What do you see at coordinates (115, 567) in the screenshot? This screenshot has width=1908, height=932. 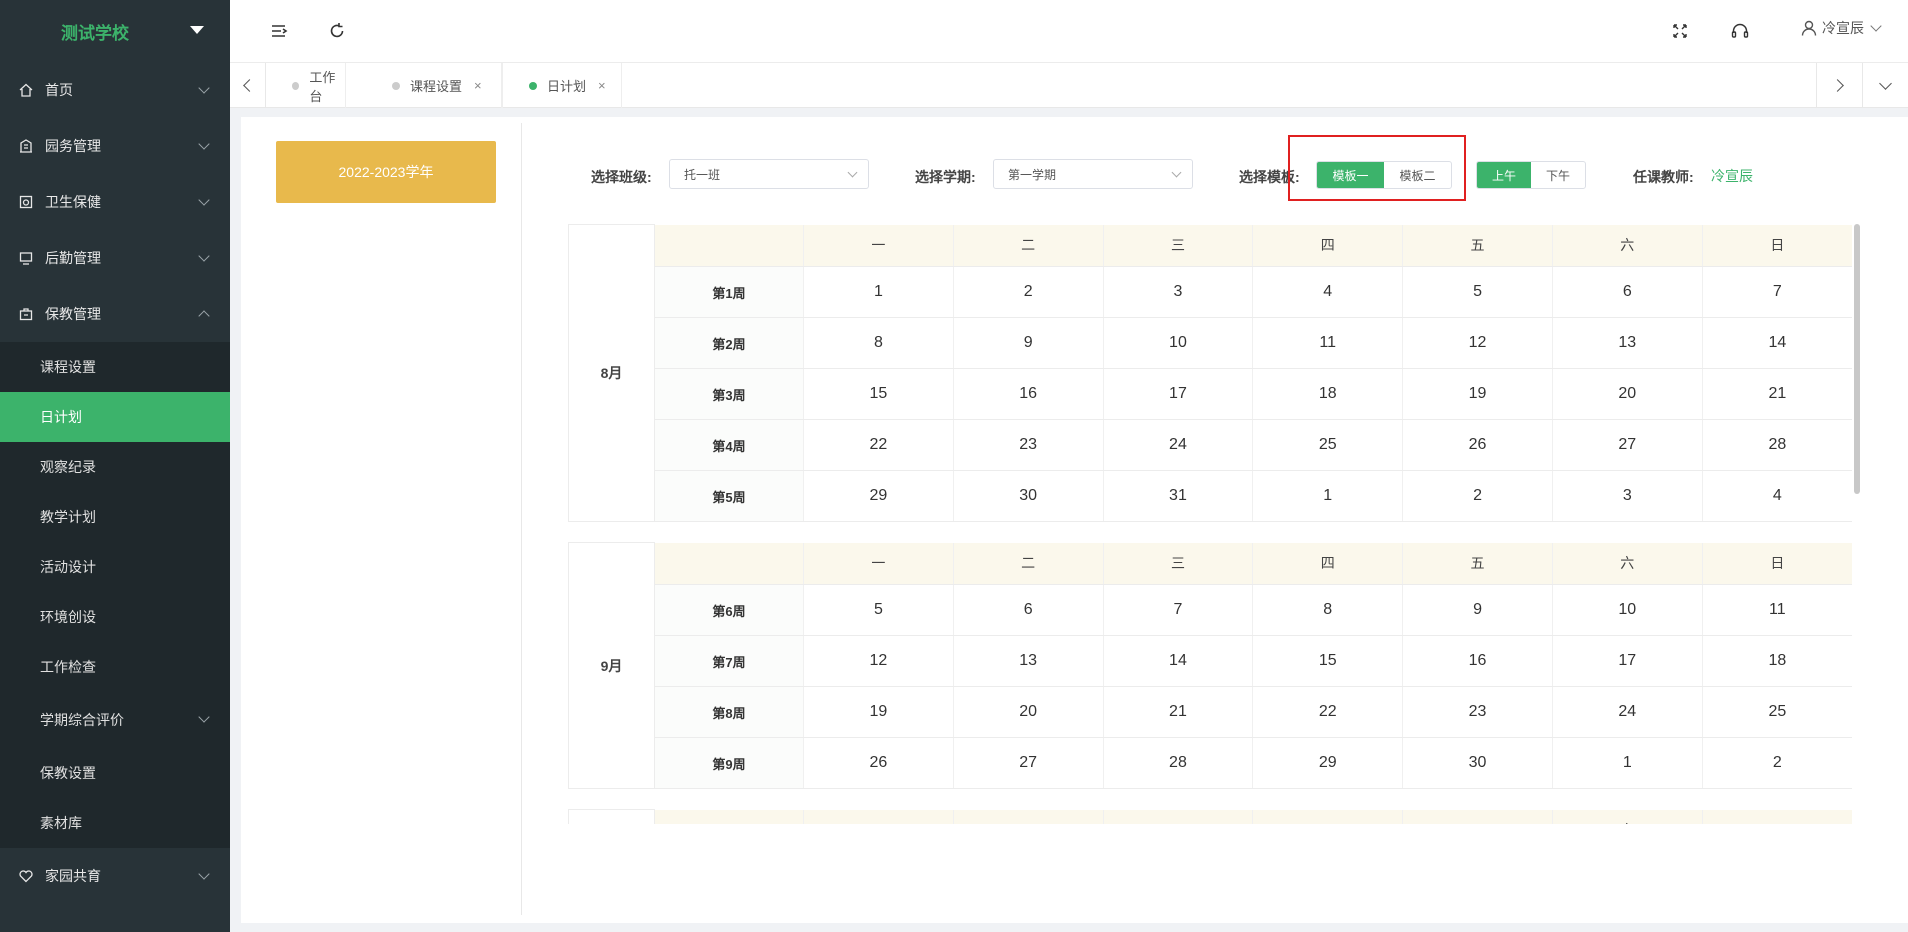 I see `submenu-item-activity-design: 活动设计` at bounding box center [115, 567].